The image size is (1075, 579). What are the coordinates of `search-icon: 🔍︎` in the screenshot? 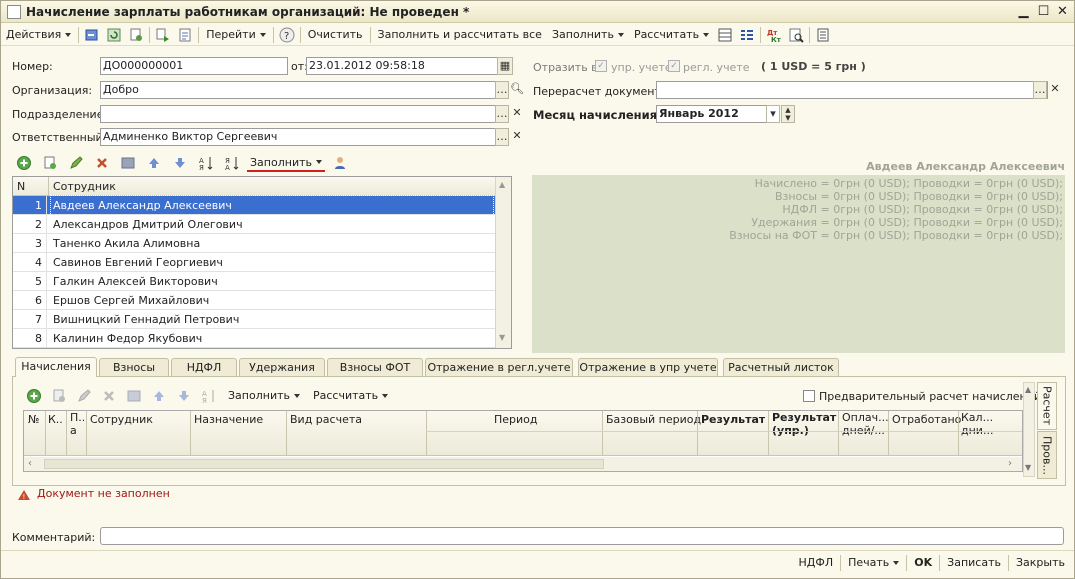 It's located at (517, 90).